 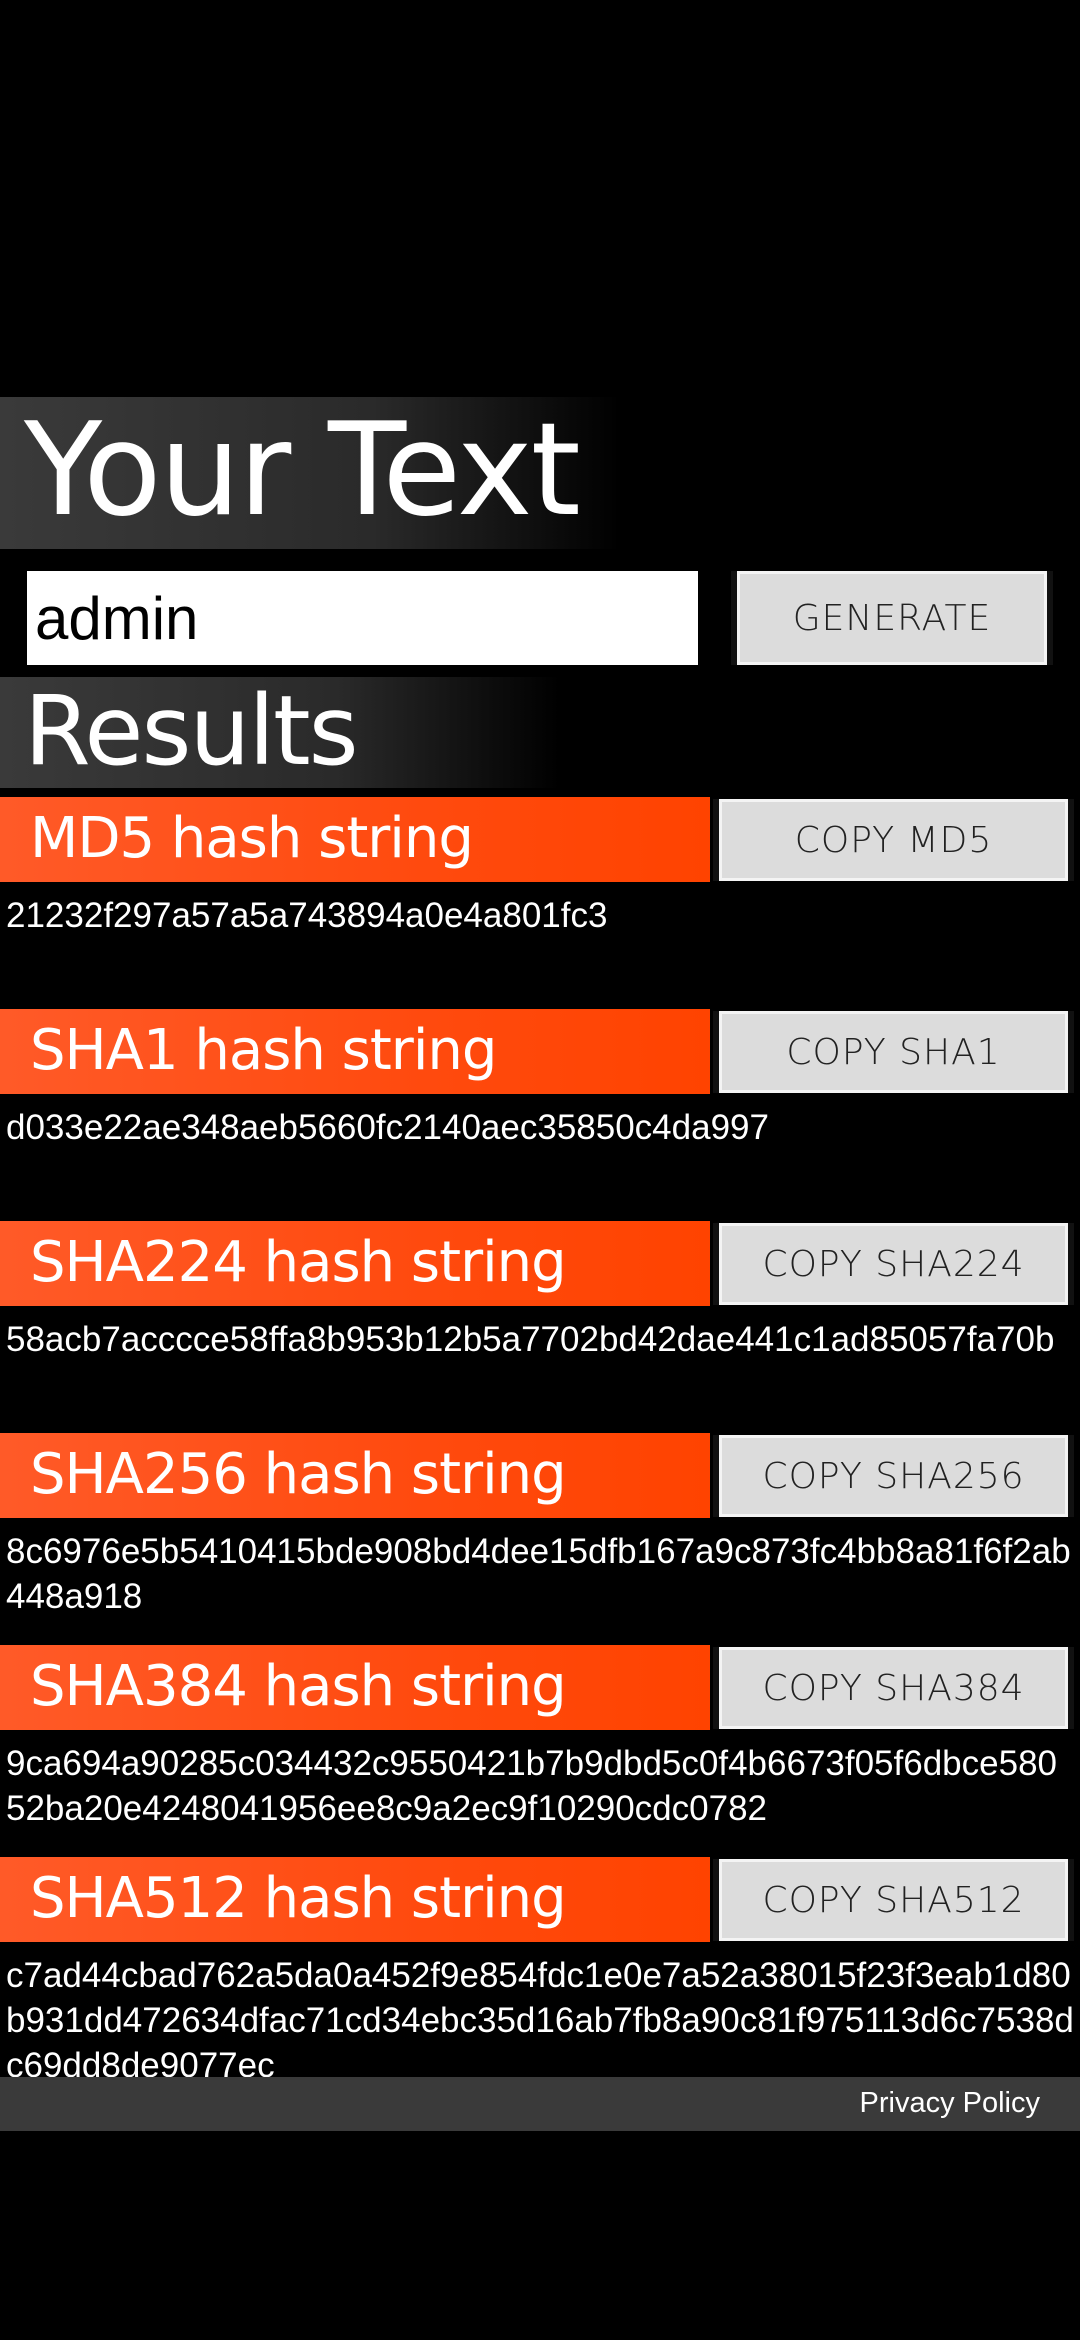 I want to click on section-bar: SHA512 hash string, so click(x=355, y=1899).